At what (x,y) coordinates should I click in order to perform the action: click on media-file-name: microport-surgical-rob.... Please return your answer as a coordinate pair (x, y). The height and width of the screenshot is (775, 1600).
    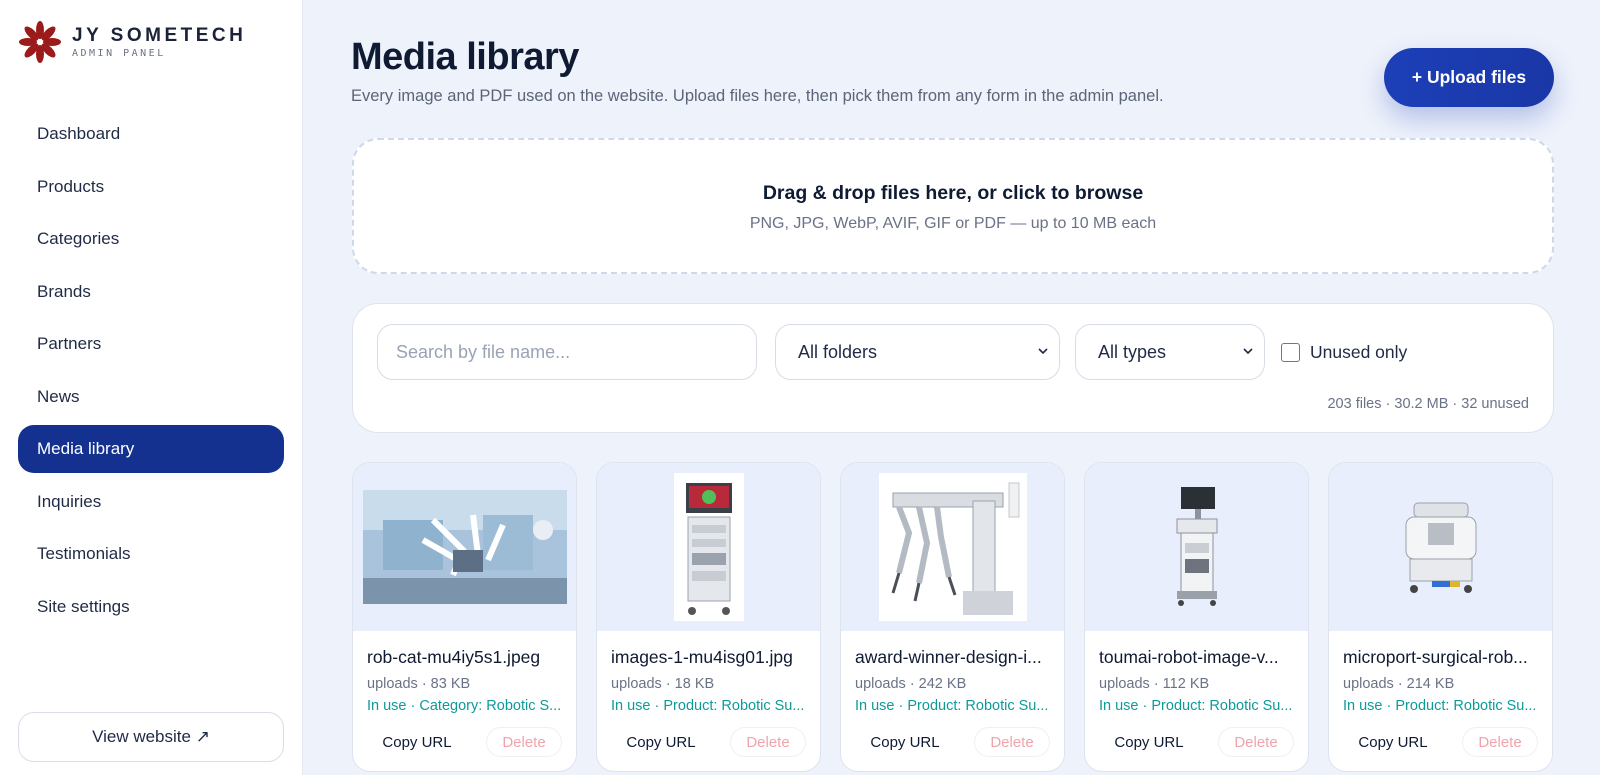
    Looking at the image, I should click on (1435, 657).